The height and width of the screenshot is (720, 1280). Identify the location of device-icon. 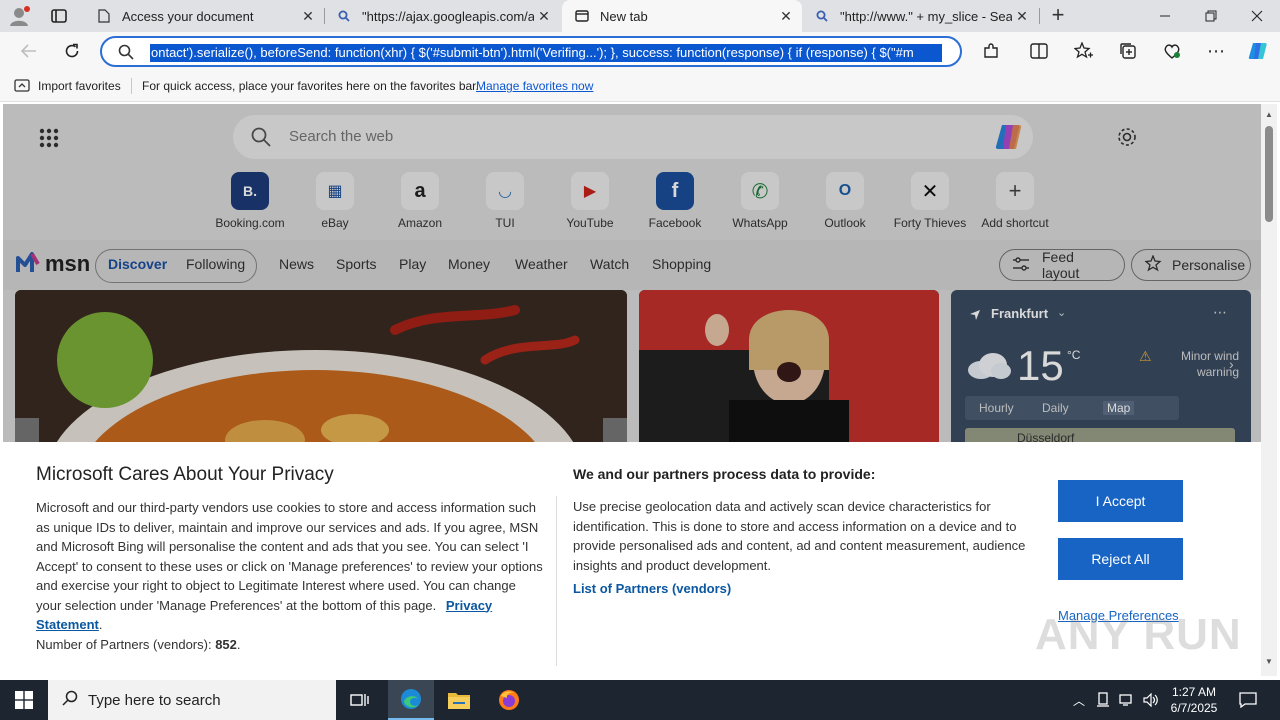
(1103, 700).